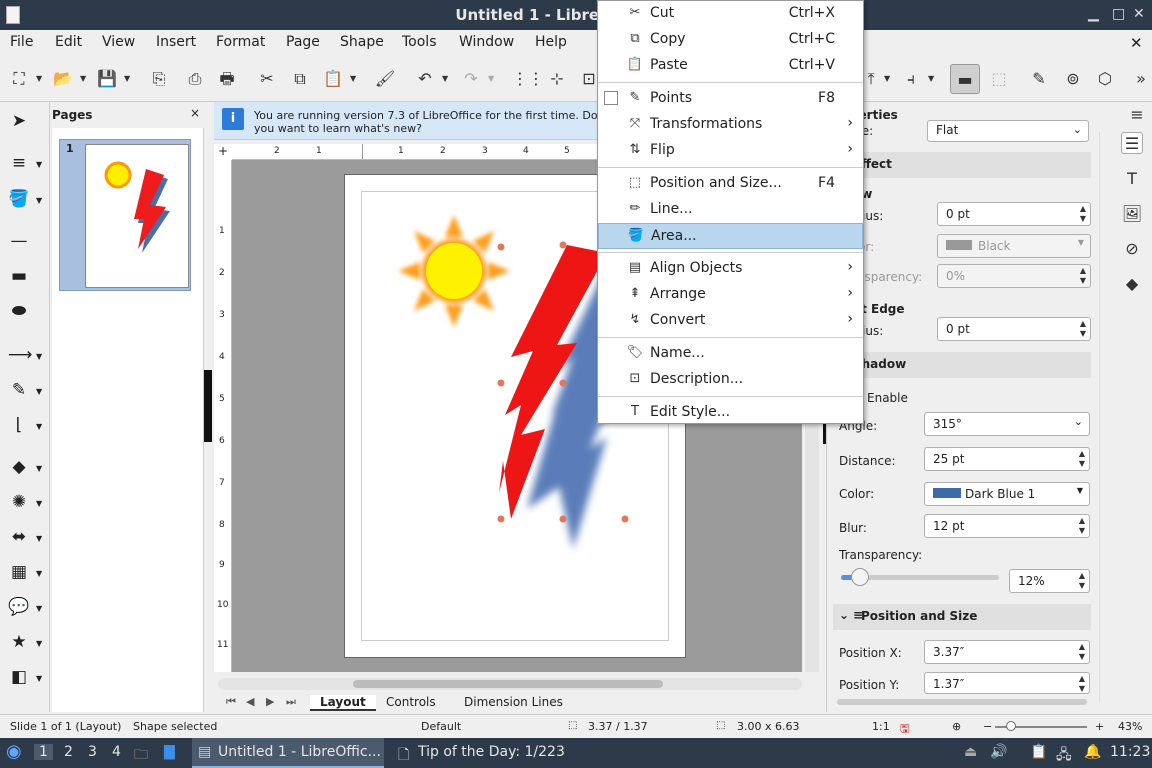  Describe the element at coordinates (730, 295) in the screenshot. I see `menu-arrange: ⇞ Arrange ›` at that location.